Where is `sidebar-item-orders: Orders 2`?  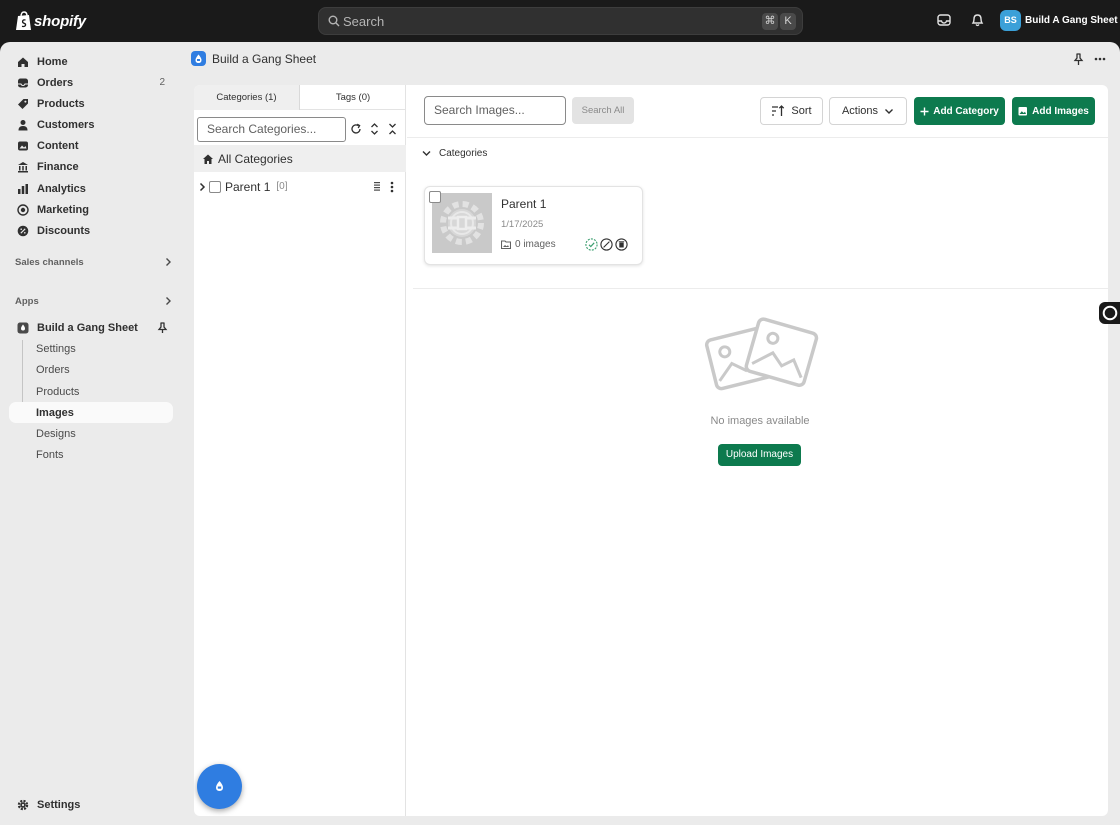 sidebar-item-orders: Orders 2 is located at coordinates (91, 82).